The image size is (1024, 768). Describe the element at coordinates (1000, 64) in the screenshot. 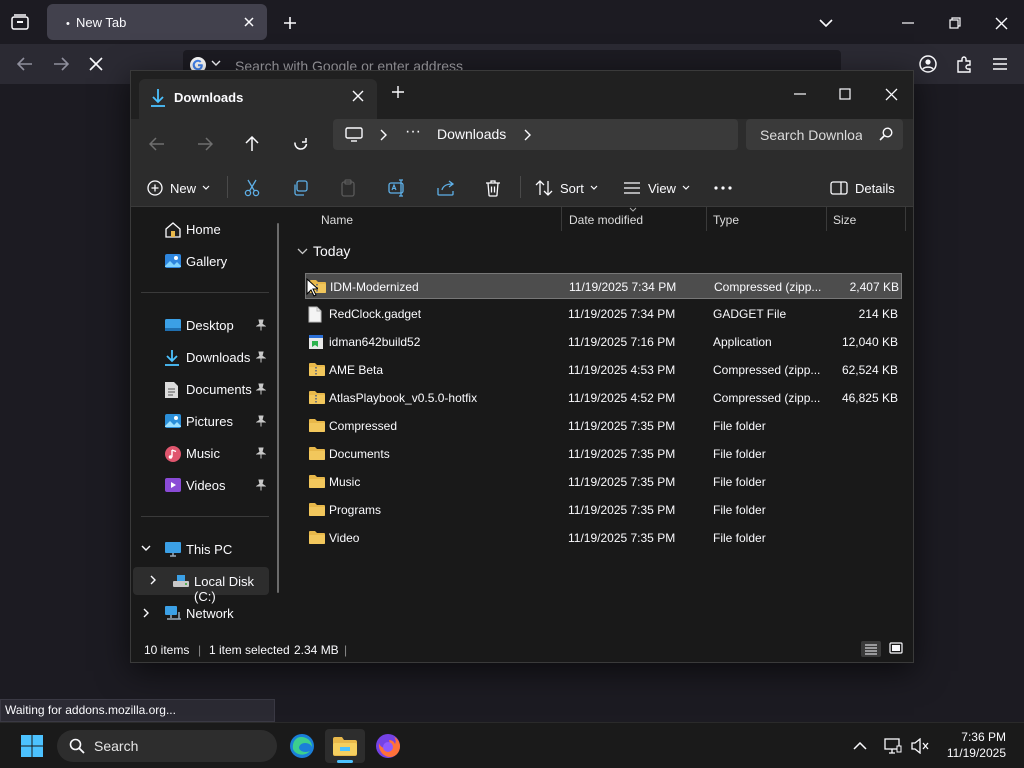

I see `hamburger-menu-icon` at that location.